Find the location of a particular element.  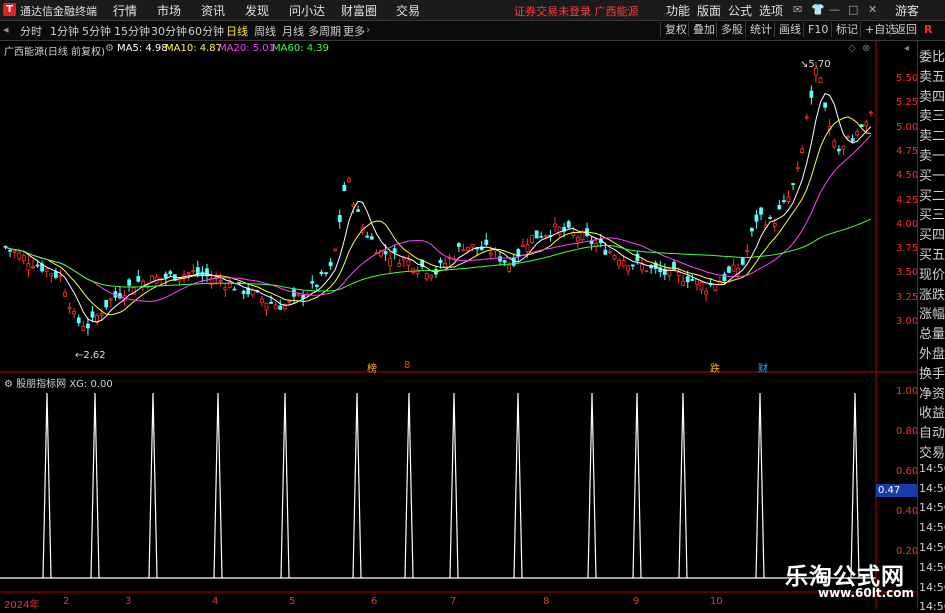

quote-panel-item: 外盘 is located at coordinates (932, 352).